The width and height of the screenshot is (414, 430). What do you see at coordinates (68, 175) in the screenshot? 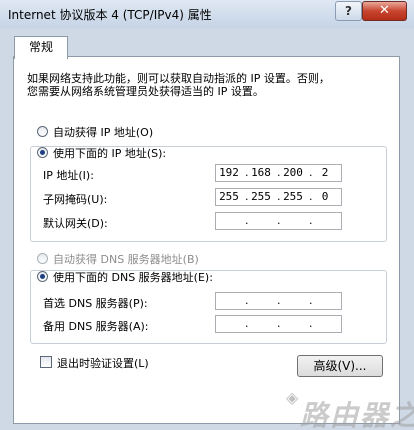
I see `ip-address-label: IP 地址(I):` at bounding box center [68, 175].